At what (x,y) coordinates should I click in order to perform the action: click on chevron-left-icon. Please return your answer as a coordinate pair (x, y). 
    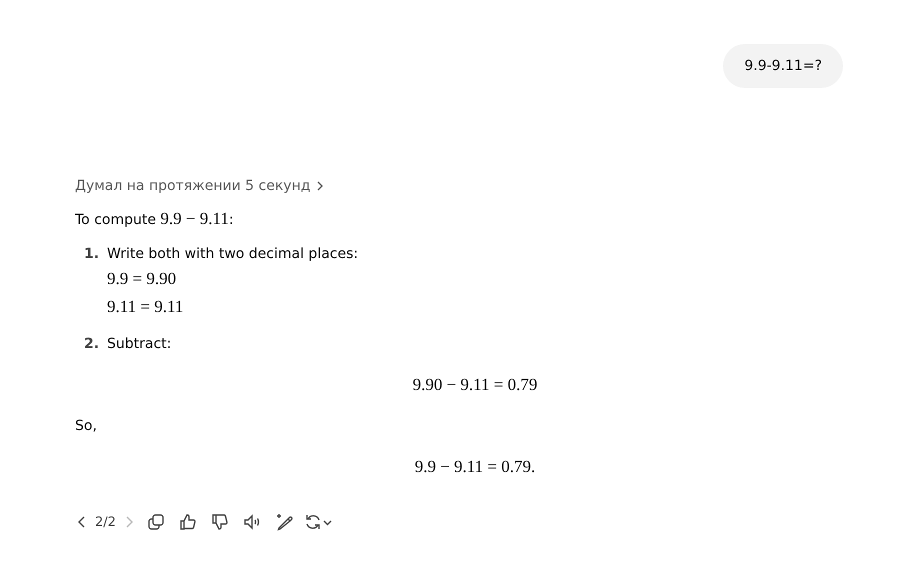
    Looking at the image, I should click on (82, 522).